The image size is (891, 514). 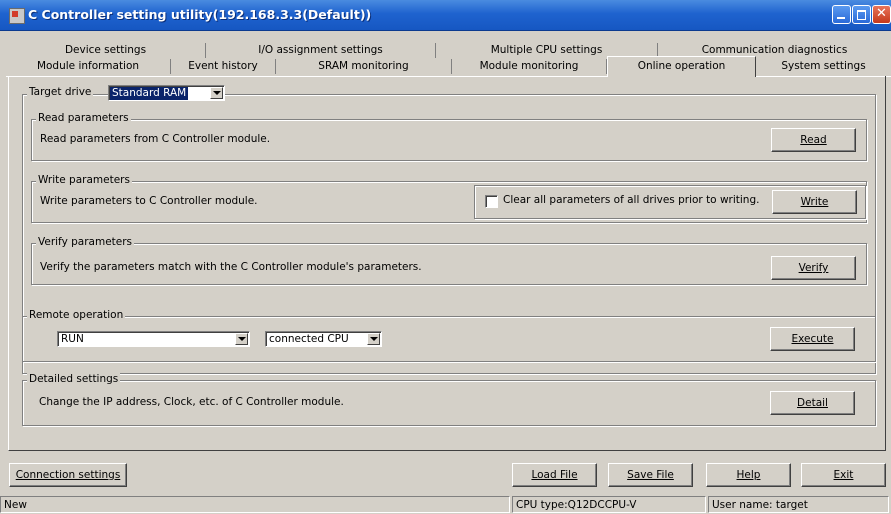 I want to click on target-drive-select: Standard RAM, so click(x=166, y=93).